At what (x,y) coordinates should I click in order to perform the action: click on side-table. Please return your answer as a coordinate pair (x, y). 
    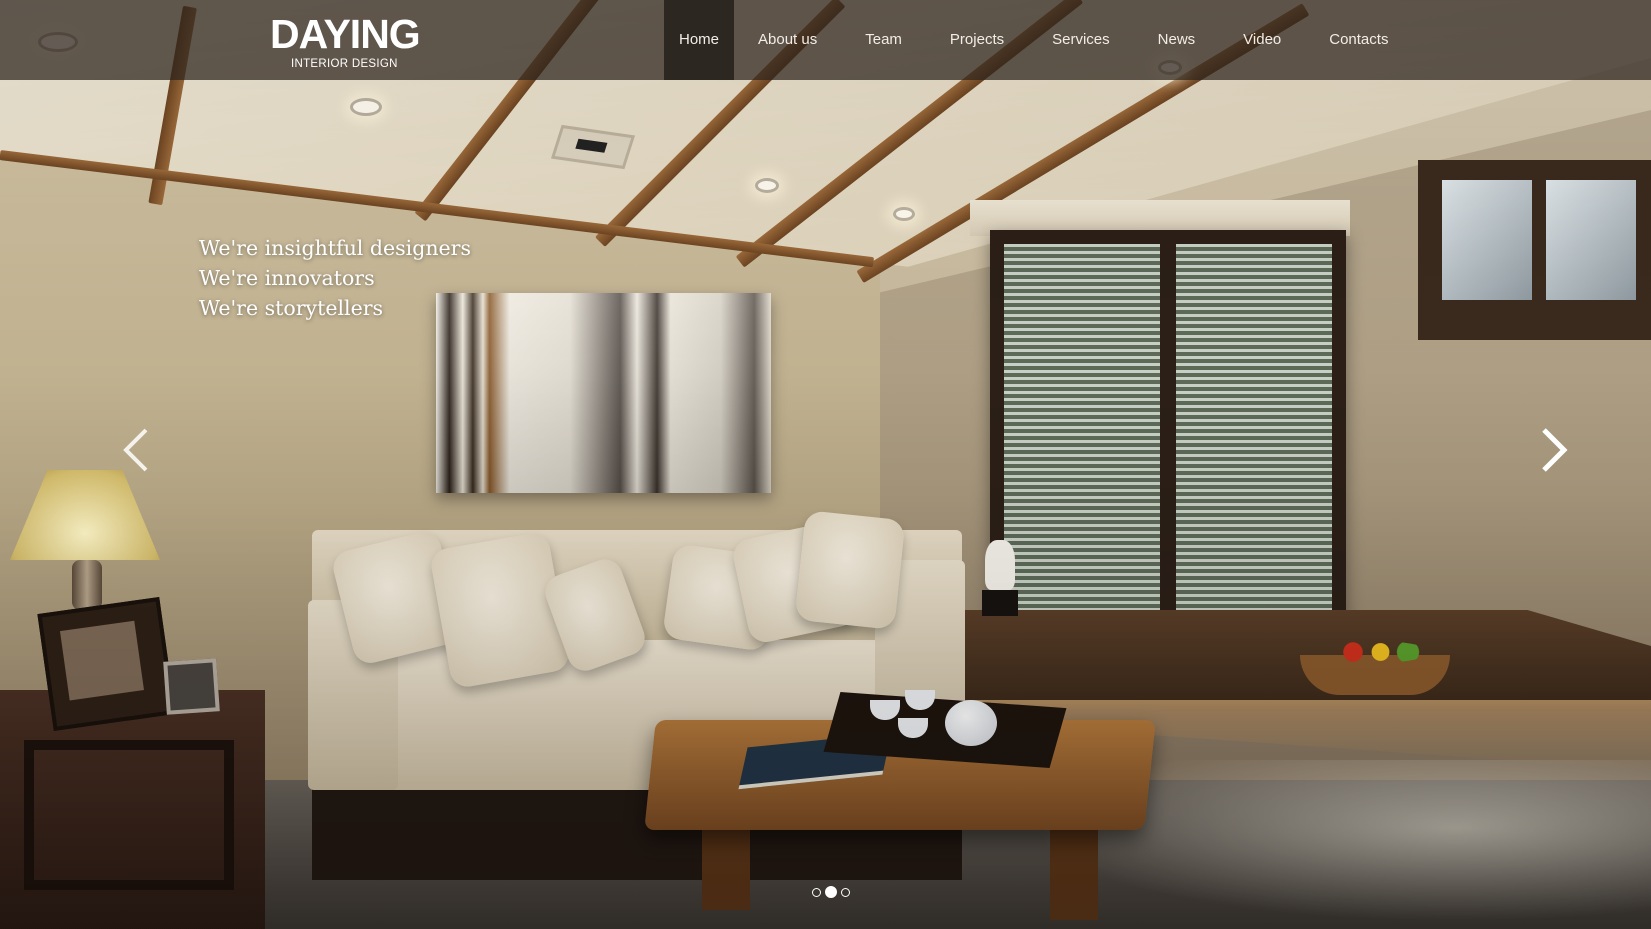
    Looking at the image, I should click on (132, 809).